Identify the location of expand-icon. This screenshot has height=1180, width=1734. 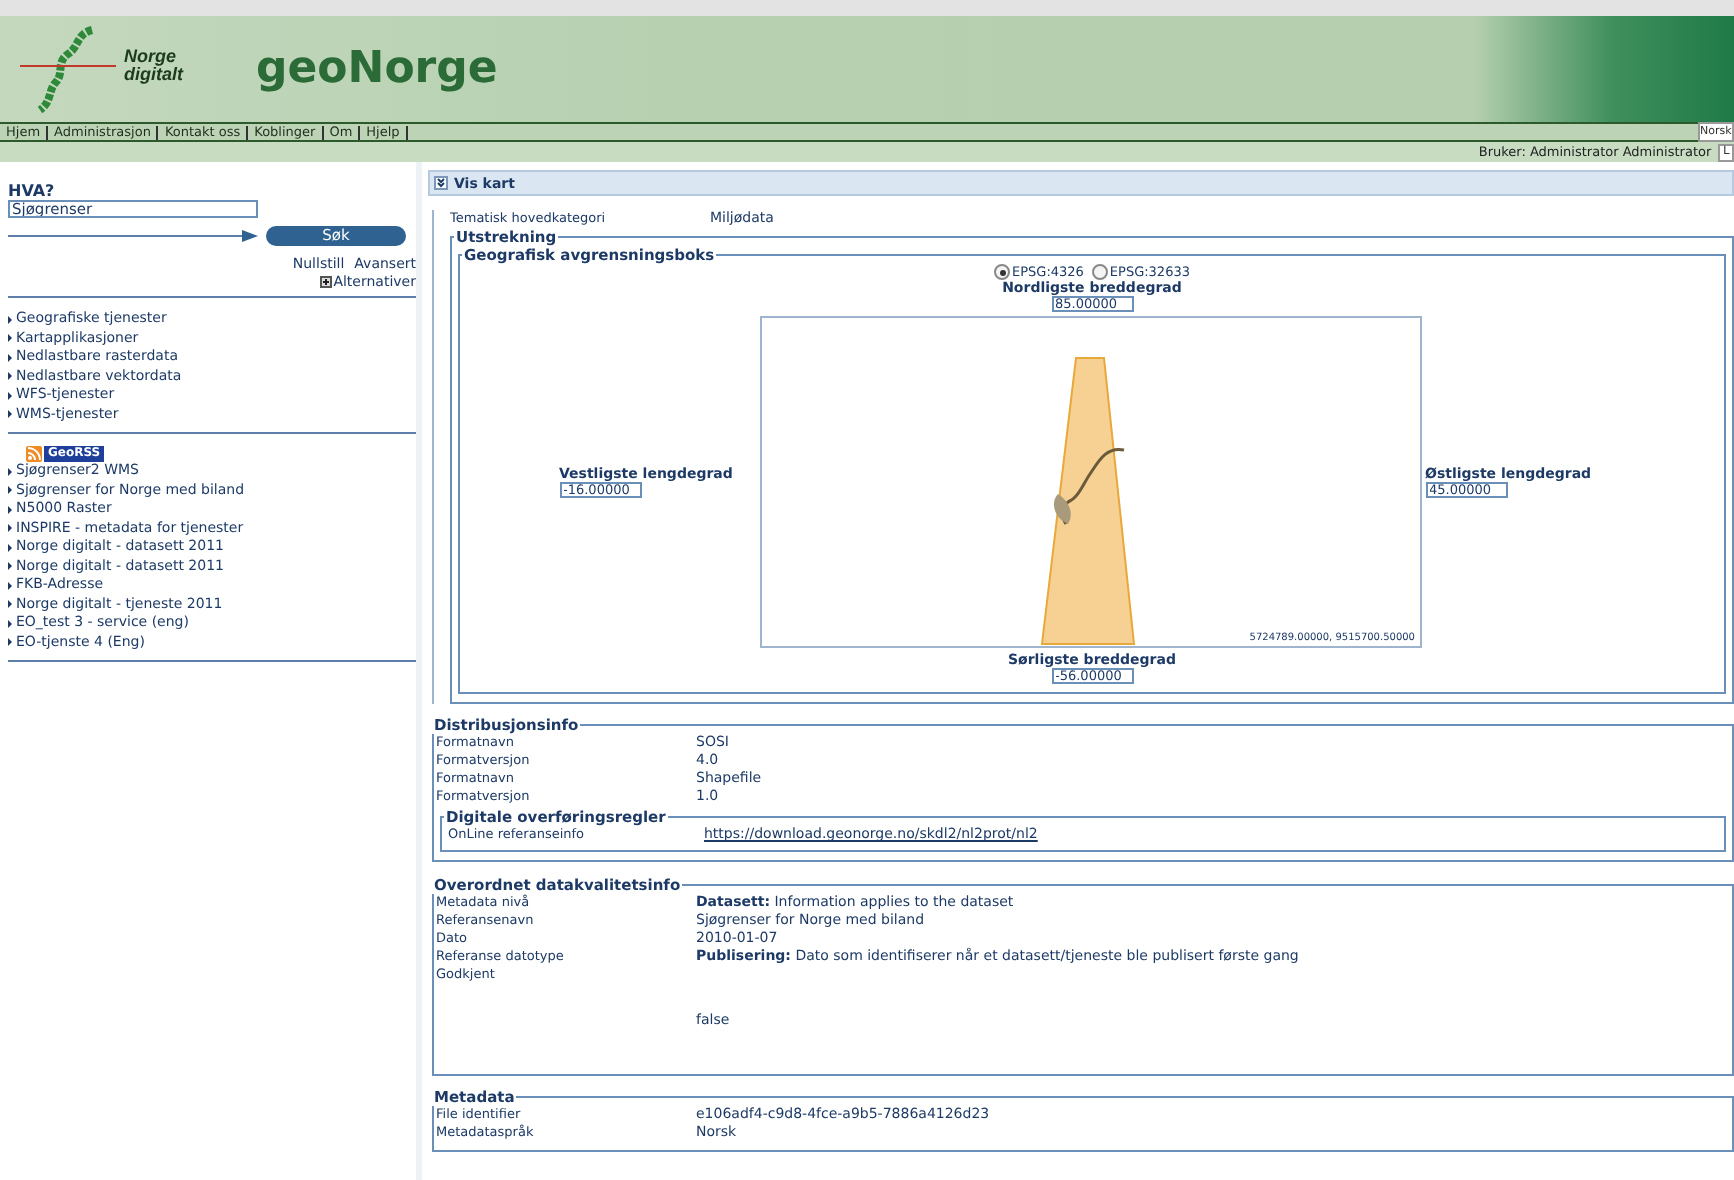
(325, 282).